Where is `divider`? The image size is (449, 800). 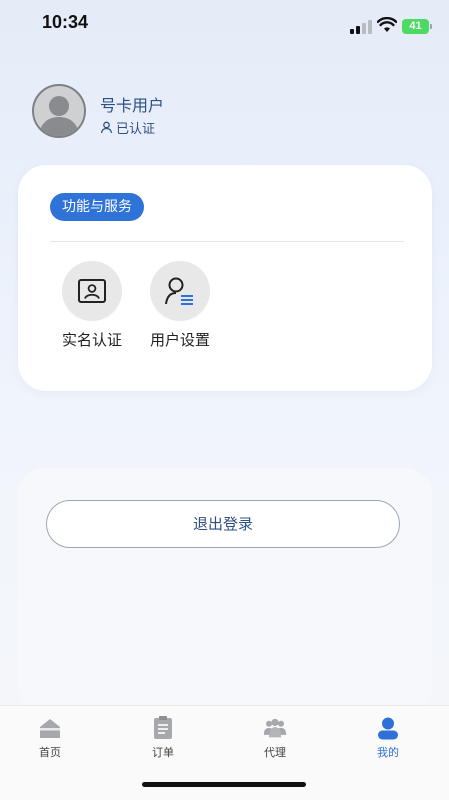 divider is located at coordinates (227, 241).